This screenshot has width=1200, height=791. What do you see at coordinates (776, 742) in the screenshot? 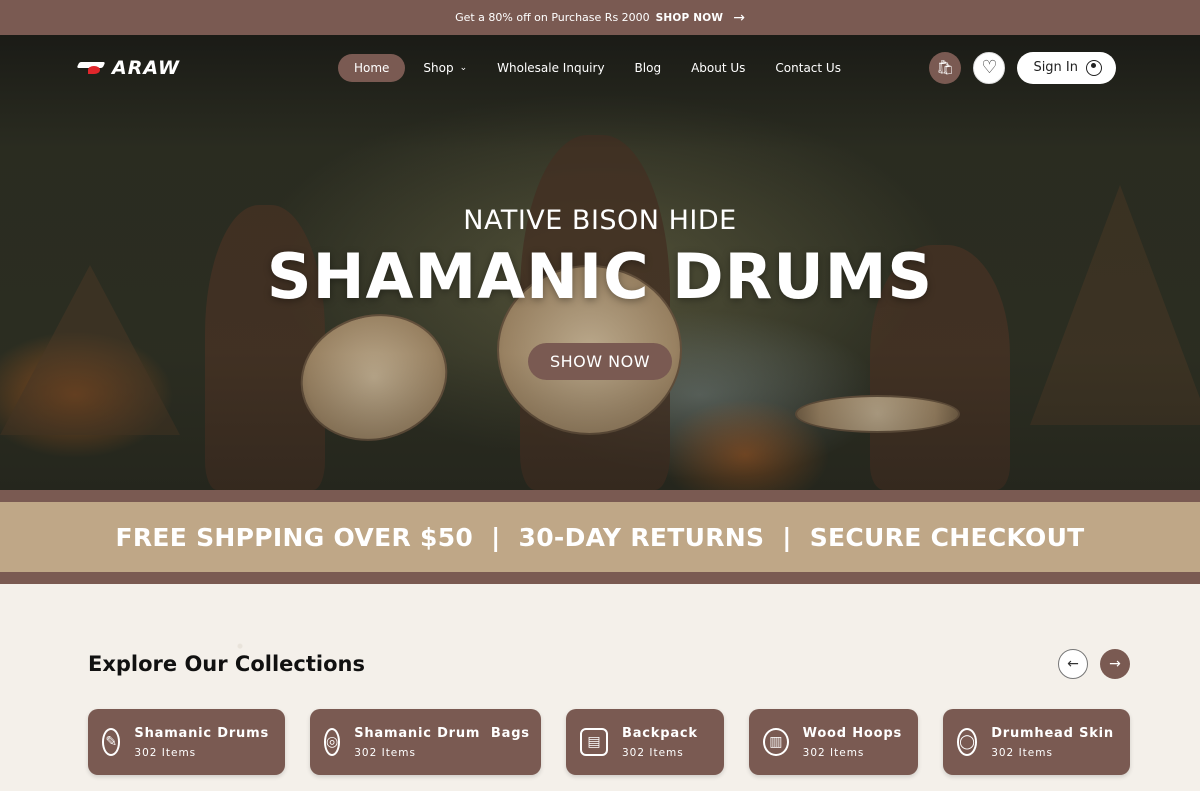
I see `hoop-icon: ▥` at bounding box center [776, 742].